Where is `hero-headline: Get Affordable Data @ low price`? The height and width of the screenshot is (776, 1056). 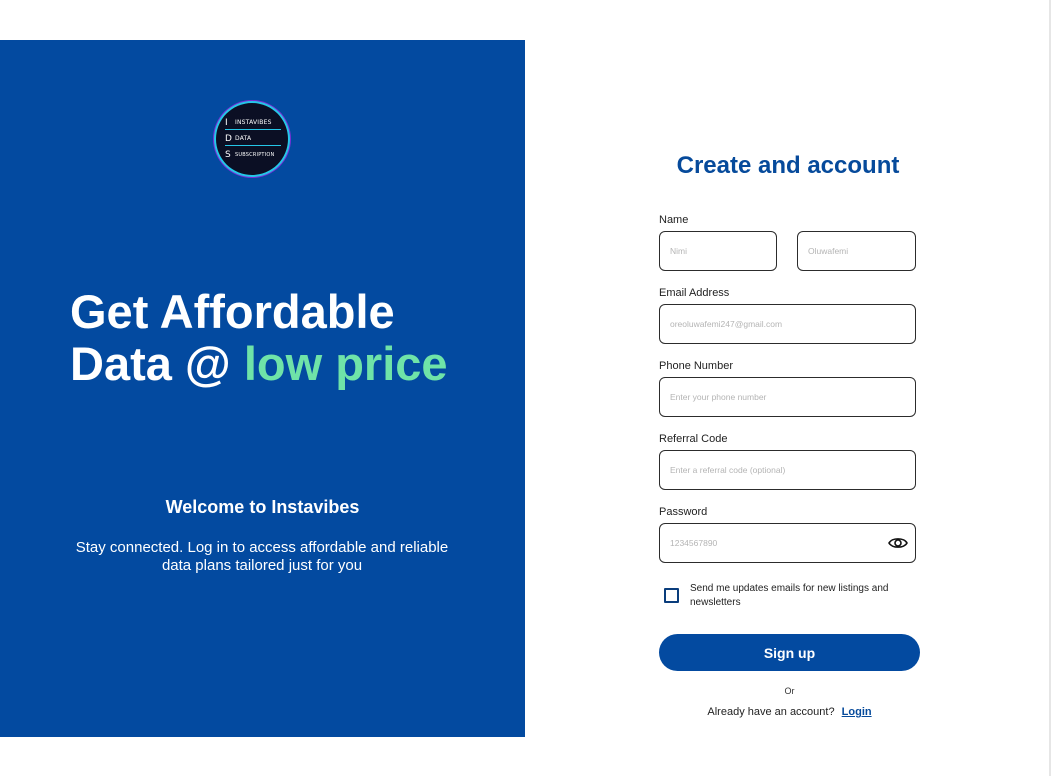 hero-headline: Get Affordable Data @ low price is located at coordinates (259, 338).